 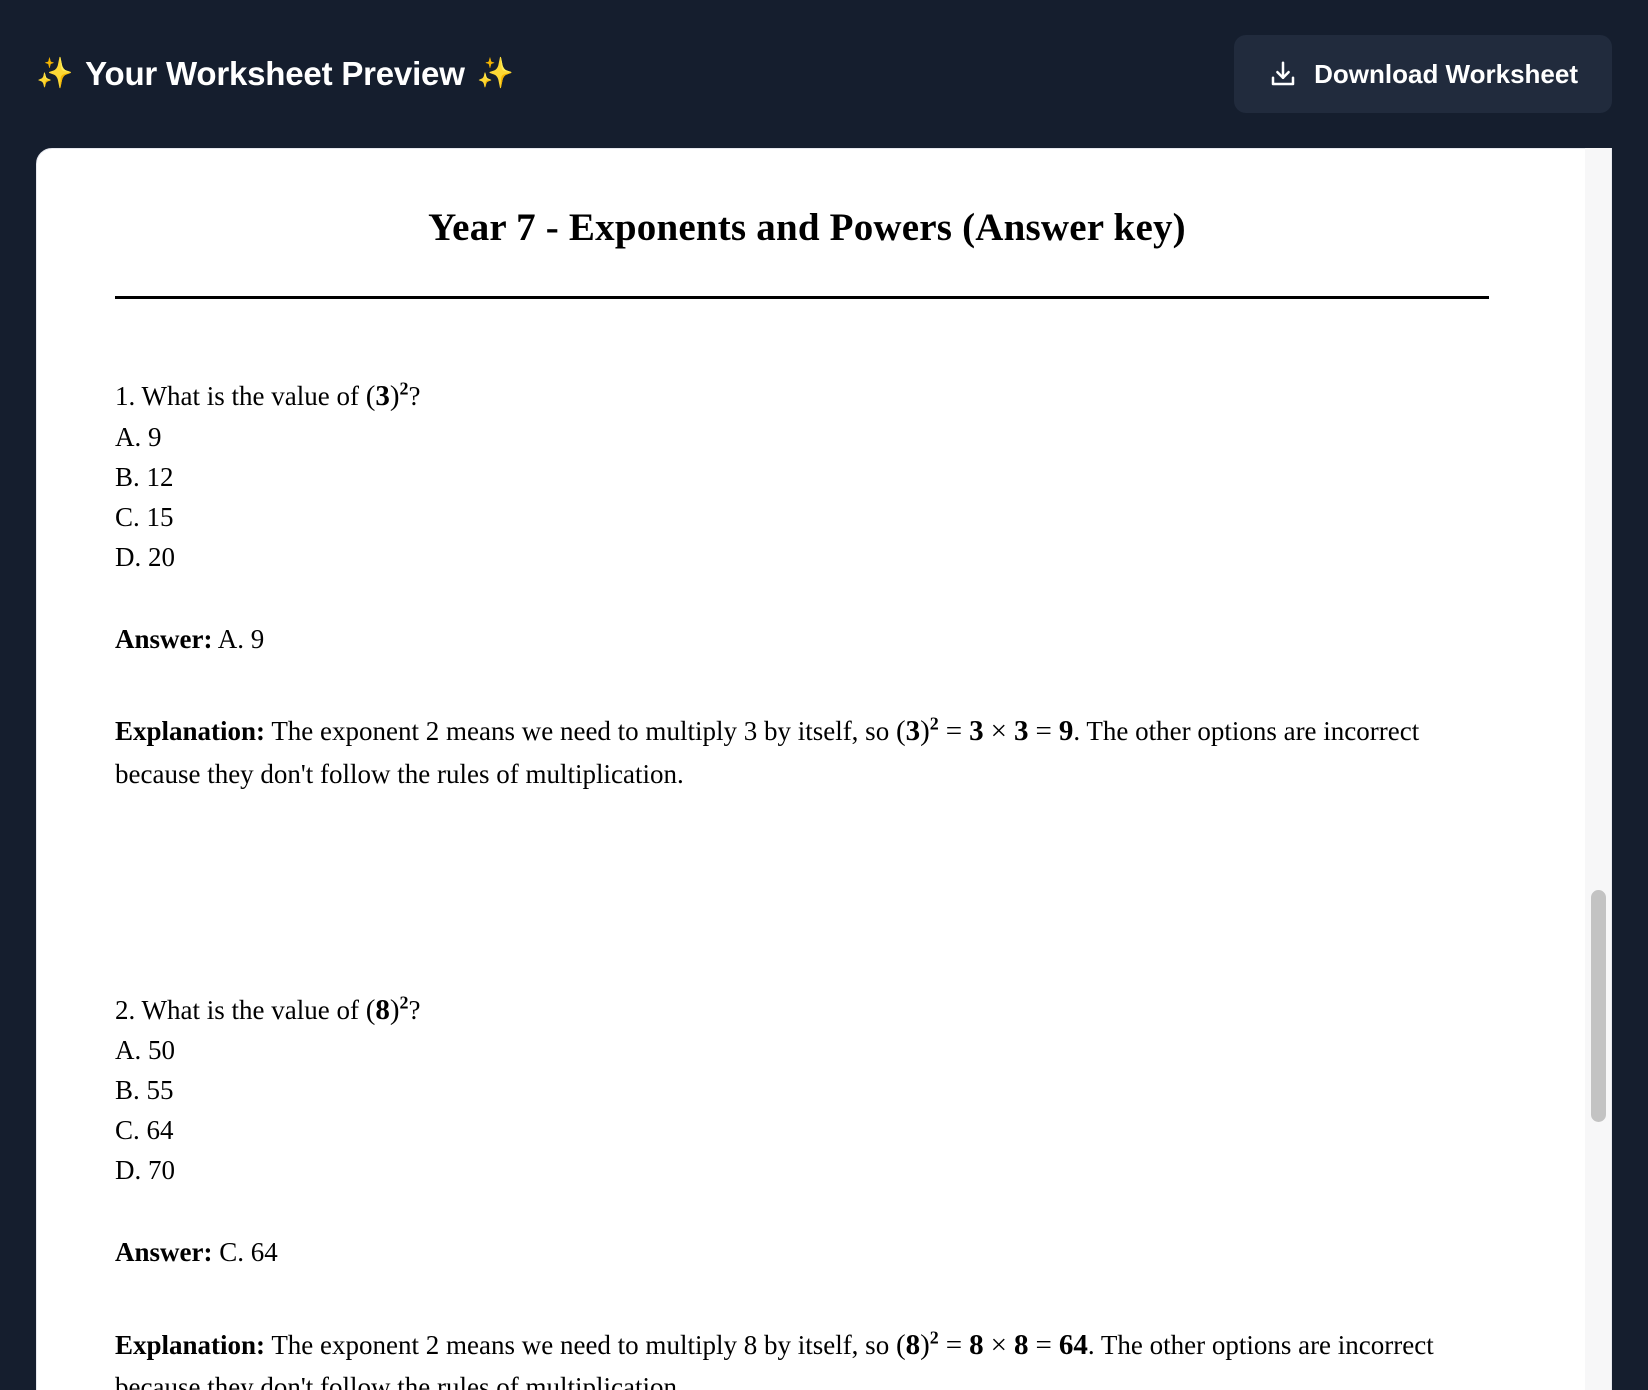 I want to click on question-math: (3)2, so click(x=387, y=395).